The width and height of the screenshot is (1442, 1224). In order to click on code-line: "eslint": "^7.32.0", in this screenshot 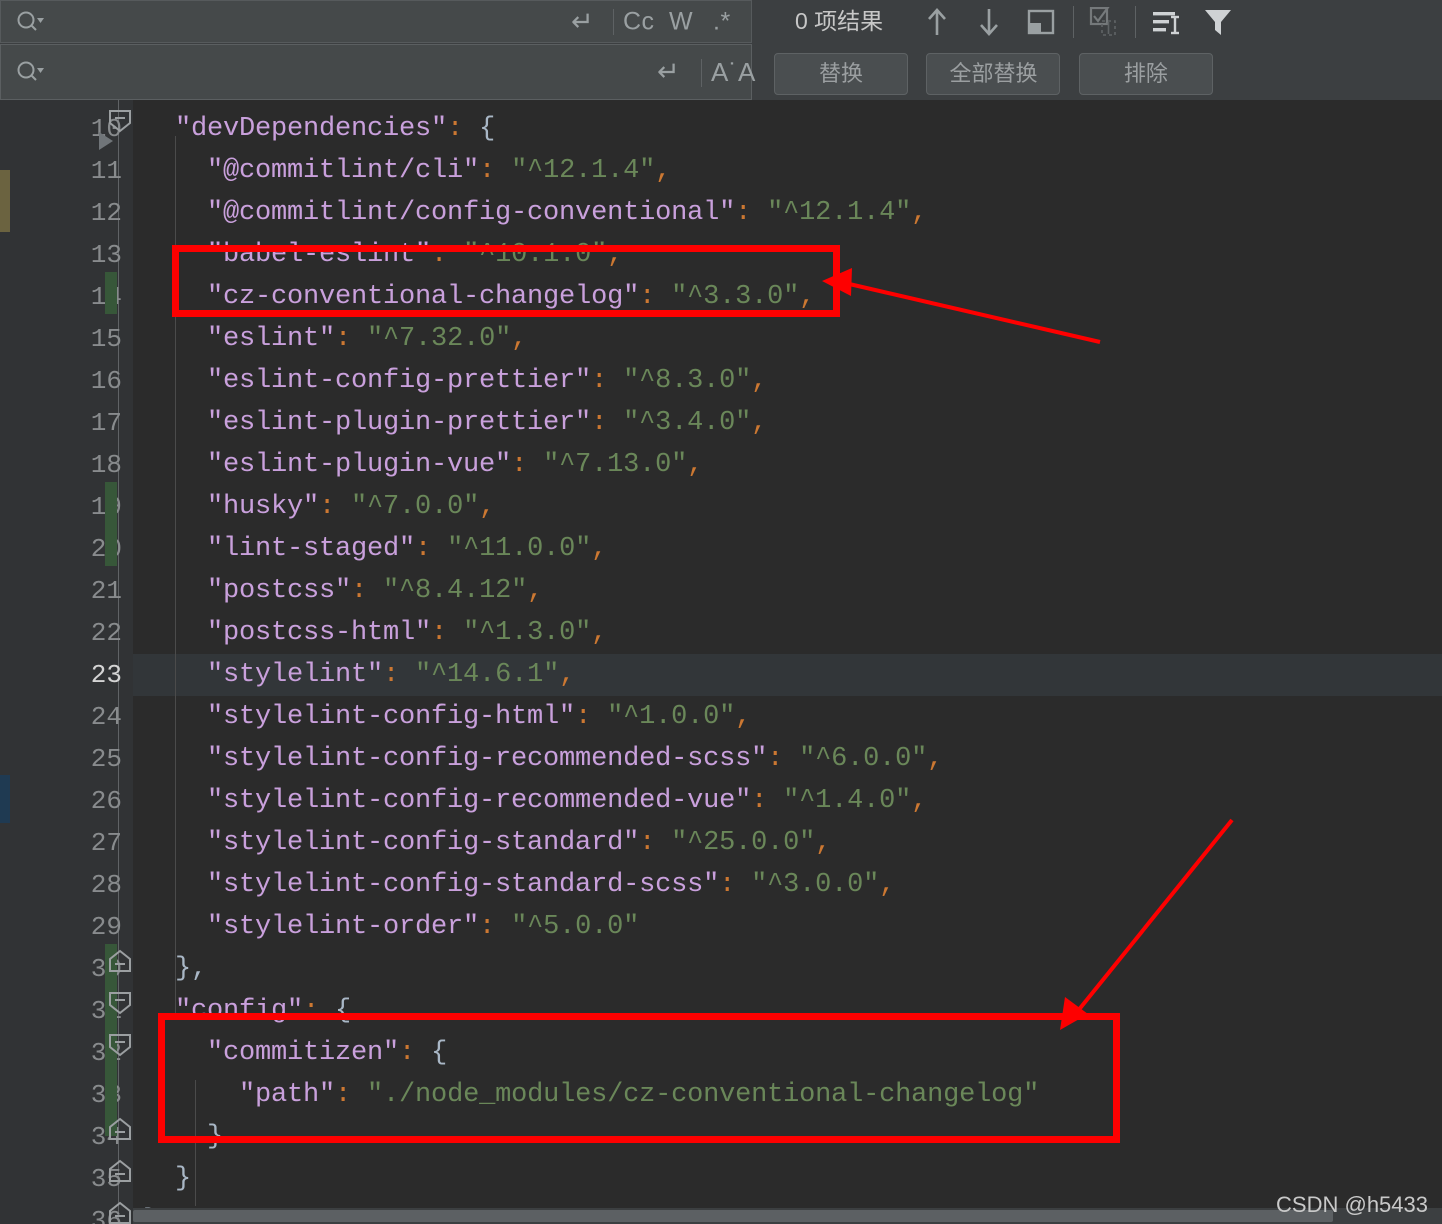, I will do `click(367, 339)`.